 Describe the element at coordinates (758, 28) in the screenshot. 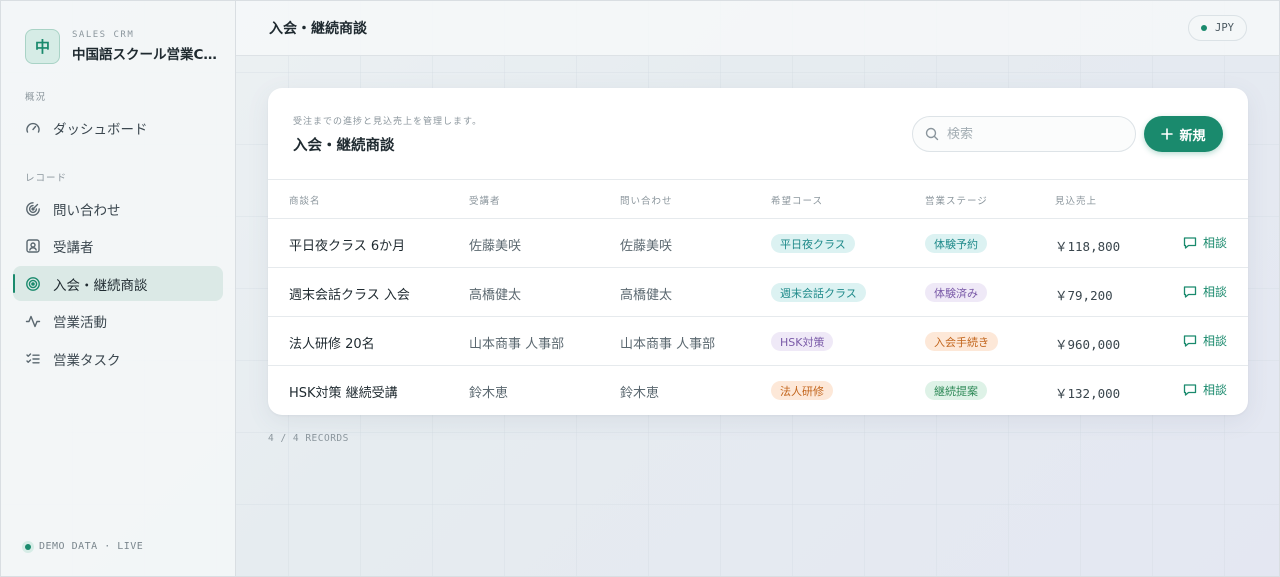

I see `top-bar: 入会・継続商談 JPY` at that location.